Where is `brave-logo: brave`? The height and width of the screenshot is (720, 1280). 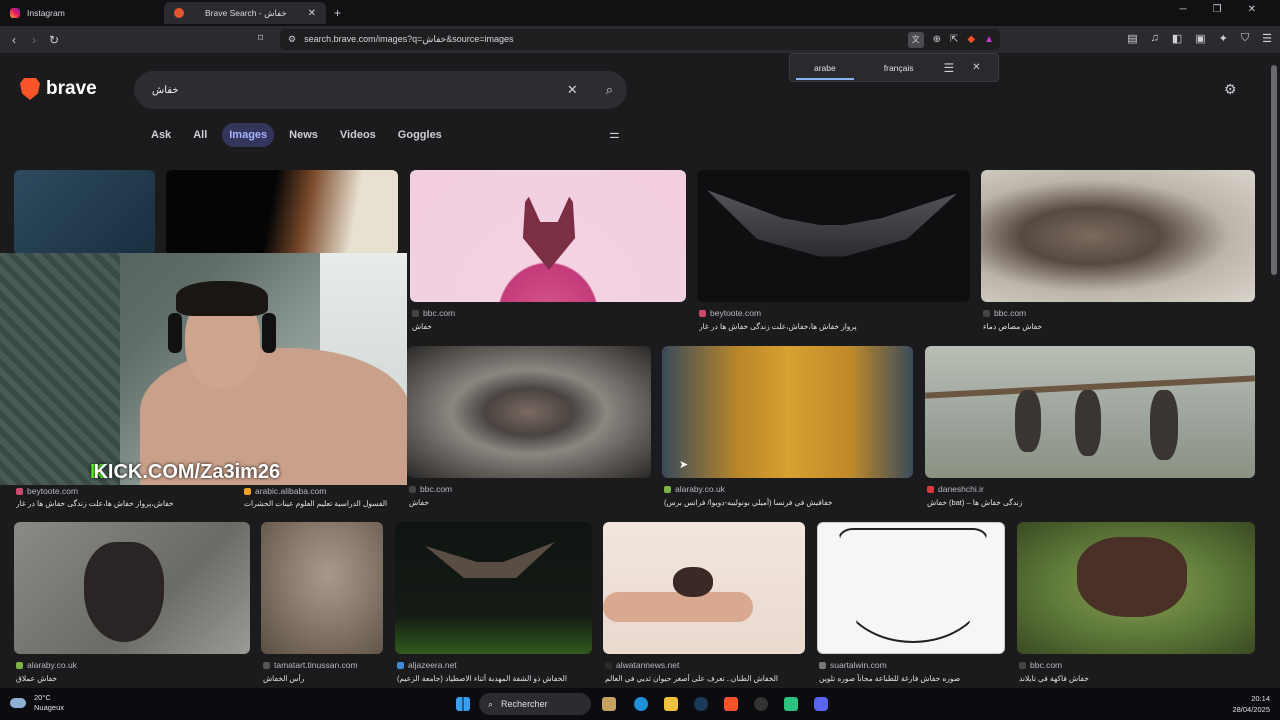
brave-logo: brave is located at coordinates (58, 89).